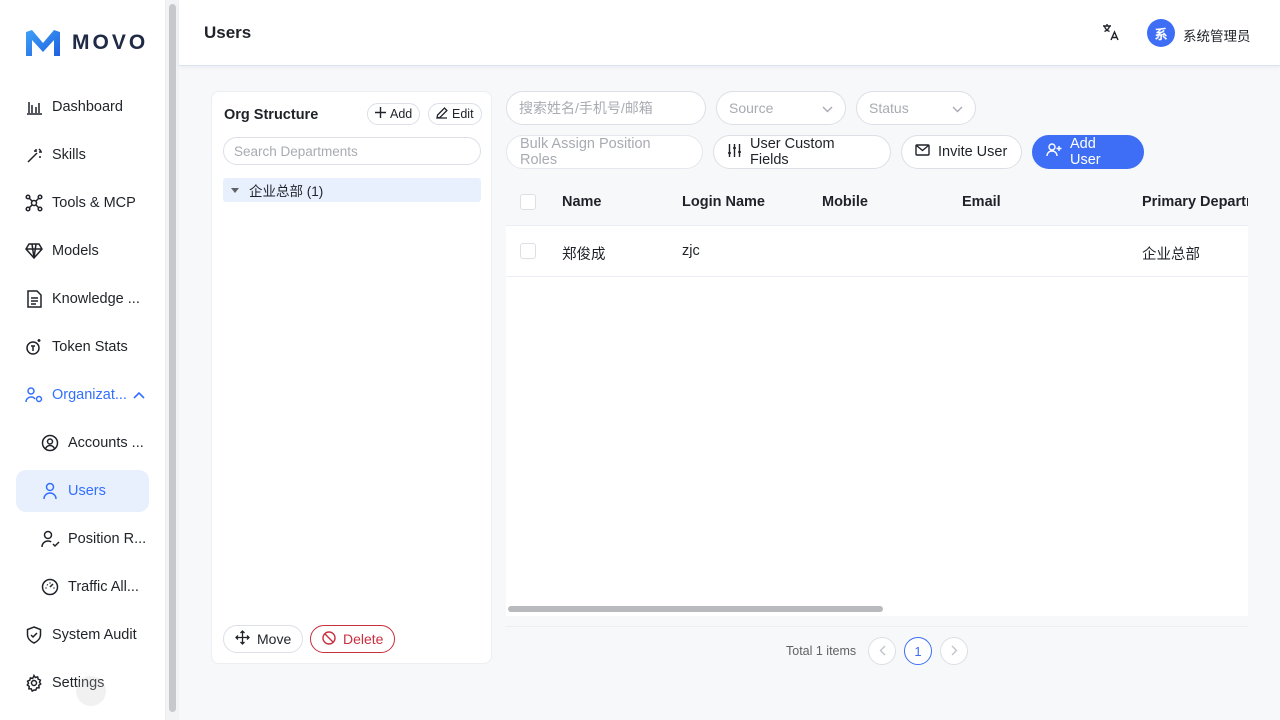  I want to click on sidebar-item-label: System Audit, so click(94, 635).